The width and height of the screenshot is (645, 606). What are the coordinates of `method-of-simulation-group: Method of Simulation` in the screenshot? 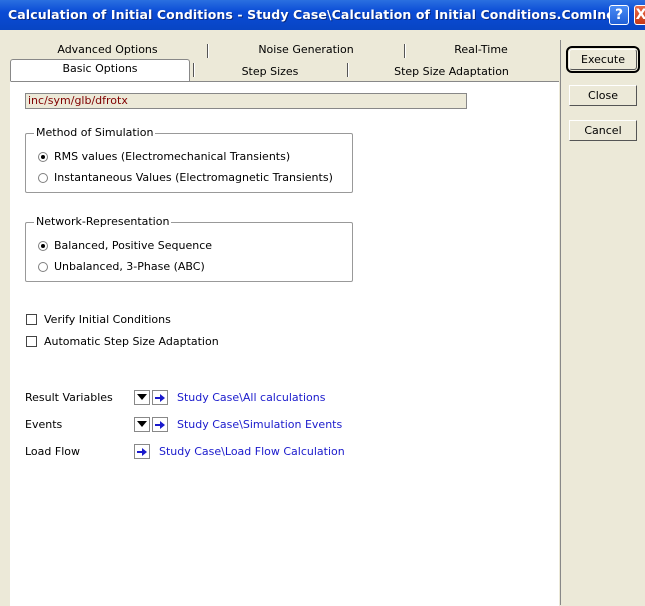 It's located at (189, 159).